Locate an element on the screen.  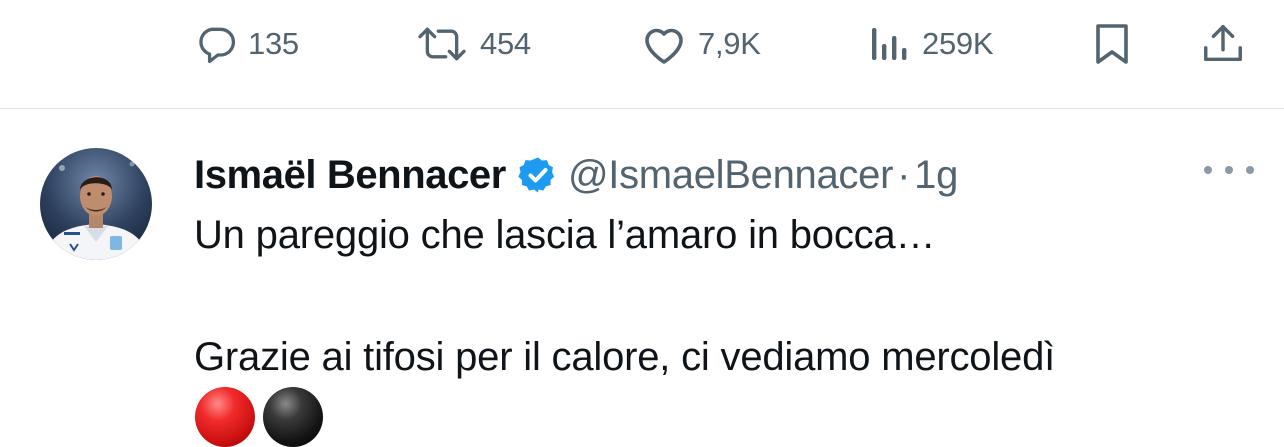
share-icon is located at coordinates (1223, 43).